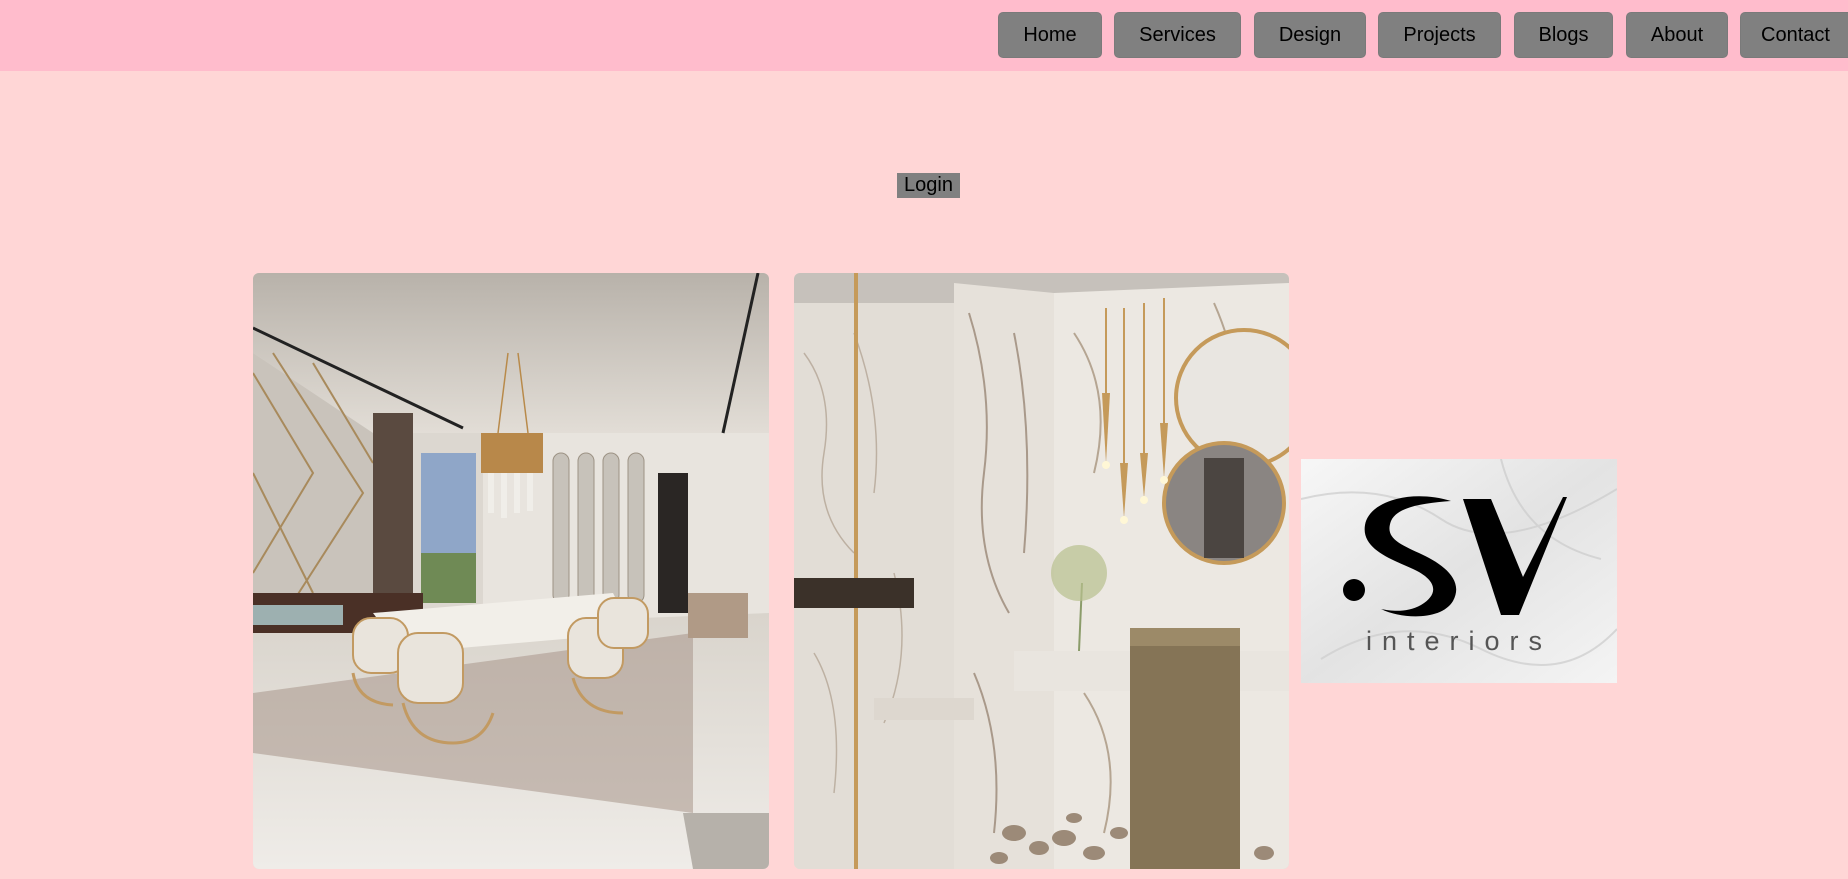 This screenshot has height=879, width=1848. Describe the element at coordinates (1310, 35) in the screenshot. I see `nav-design-button: Design` at that location.